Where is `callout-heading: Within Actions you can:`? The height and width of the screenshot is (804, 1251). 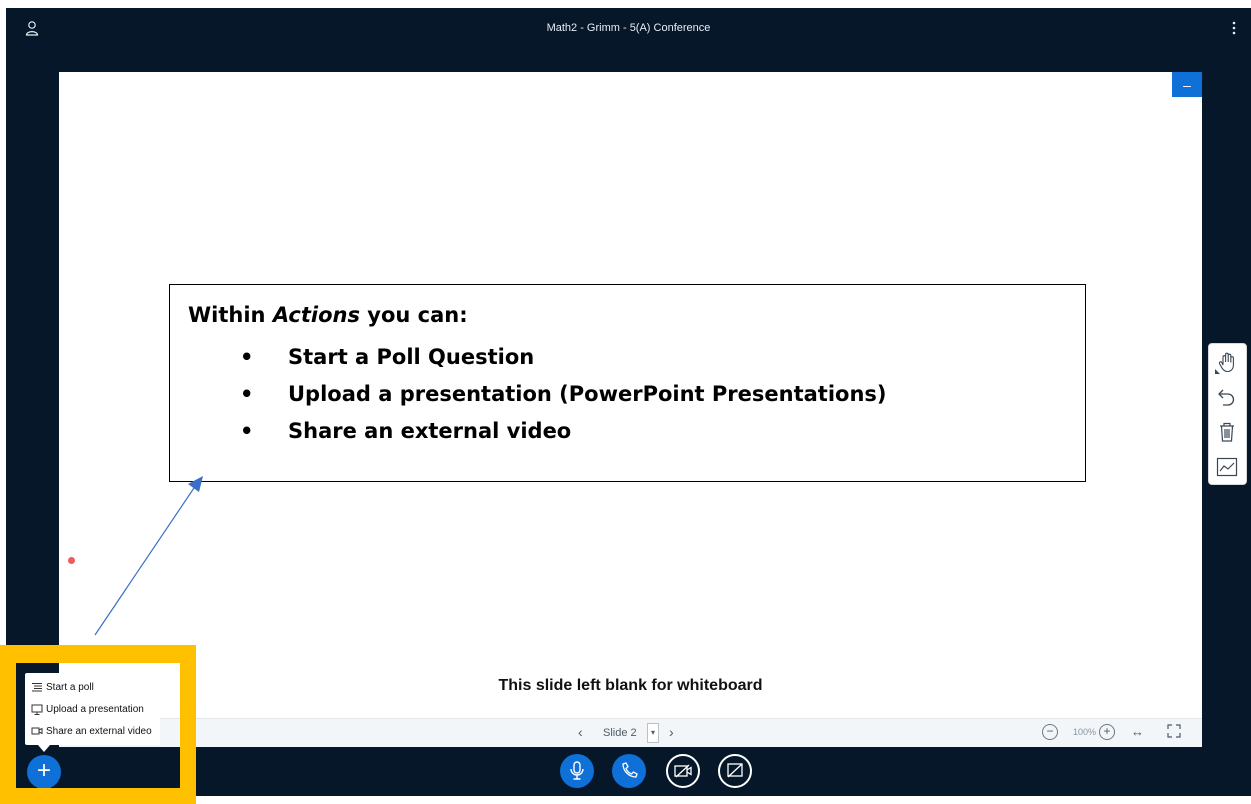
callout-heading: Within Actions you can: is located at coordinates (328, 315).